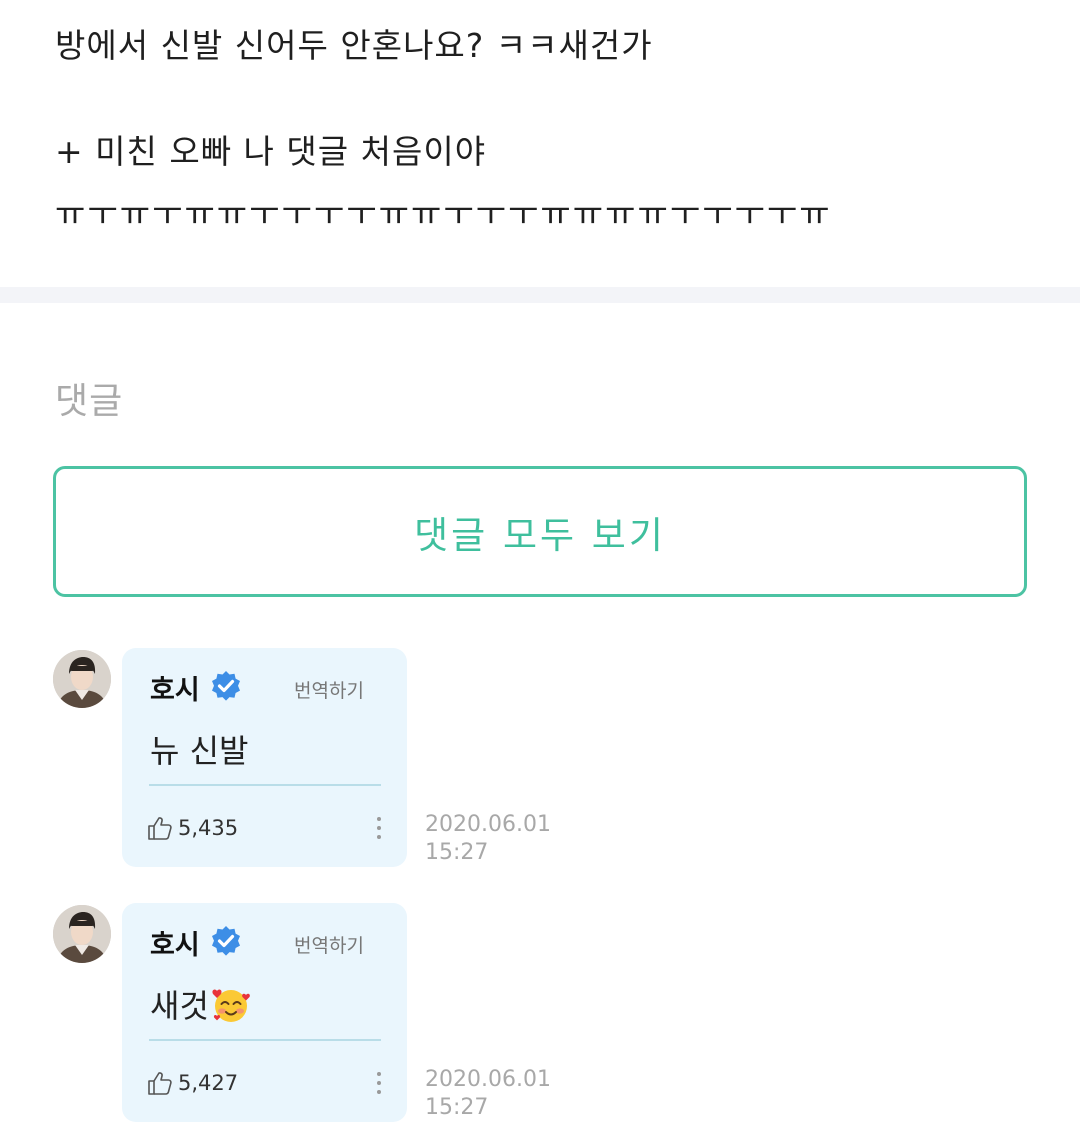 The image size is (1080, 1137). I want to click on post-text-line: + 미친 오빠 나 댓글 처음이야, so click(271, 151).